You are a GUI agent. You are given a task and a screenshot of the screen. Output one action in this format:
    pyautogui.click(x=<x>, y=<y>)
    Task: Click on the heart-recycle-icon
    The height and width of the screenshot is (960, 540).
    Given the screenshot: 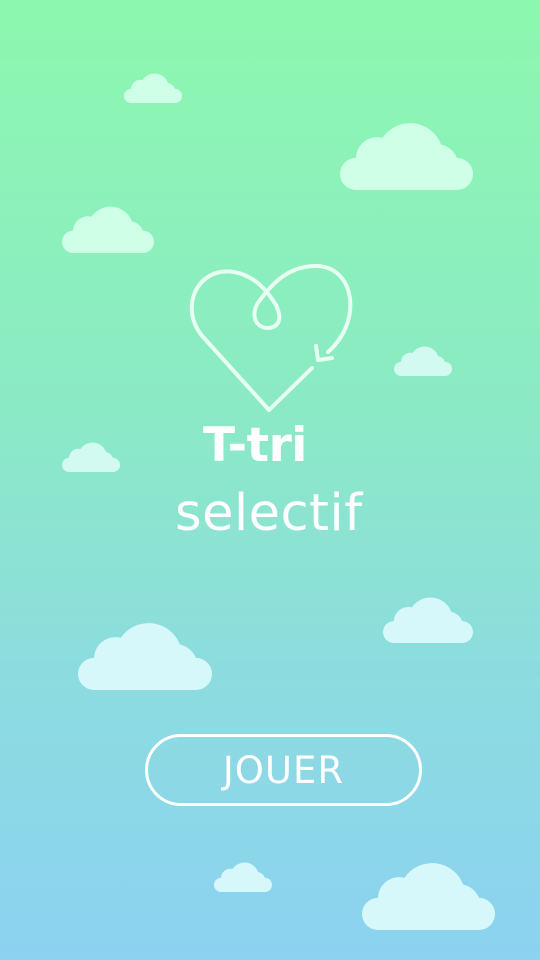 What is the action you would take?
    pyautogui.click(x=270, y=338)
    